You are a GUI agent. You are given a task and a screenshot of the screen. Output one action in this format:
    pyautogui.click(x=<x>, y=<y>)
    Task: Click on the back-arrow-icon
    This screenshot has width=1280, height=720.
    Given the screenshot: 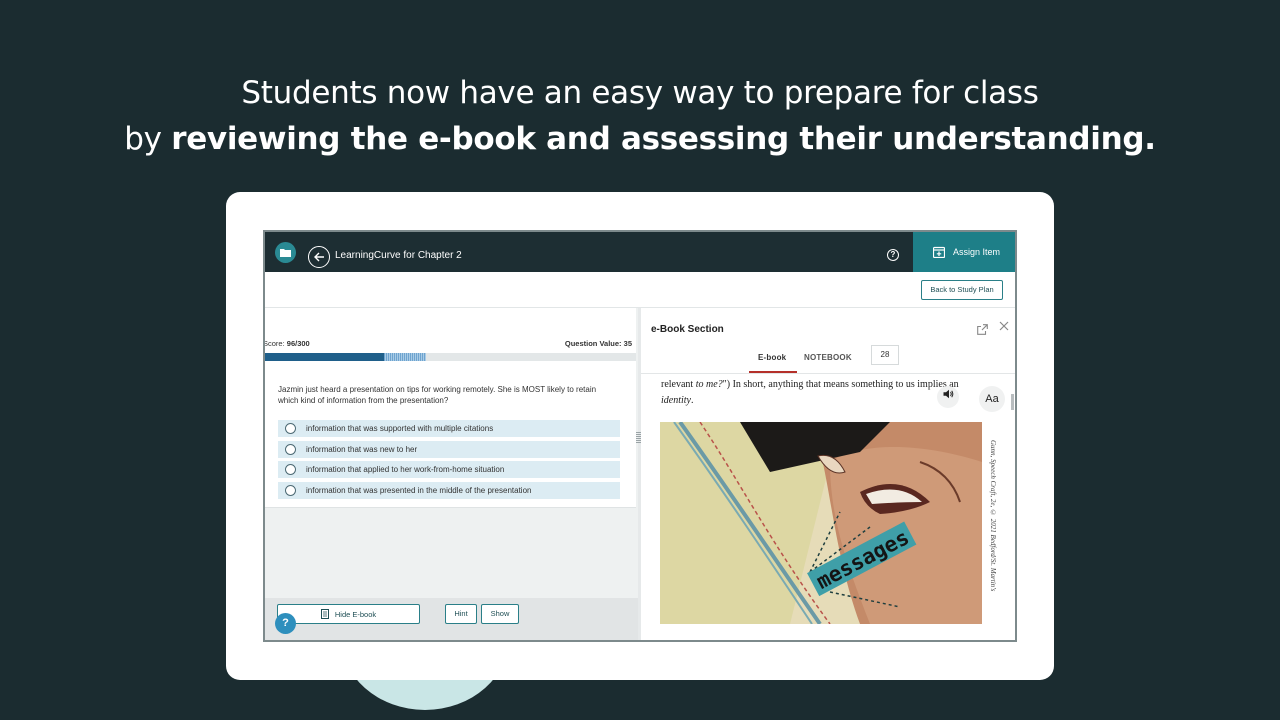 What is the action you would take?
    pyautogui.click(x=319, y=257)
    